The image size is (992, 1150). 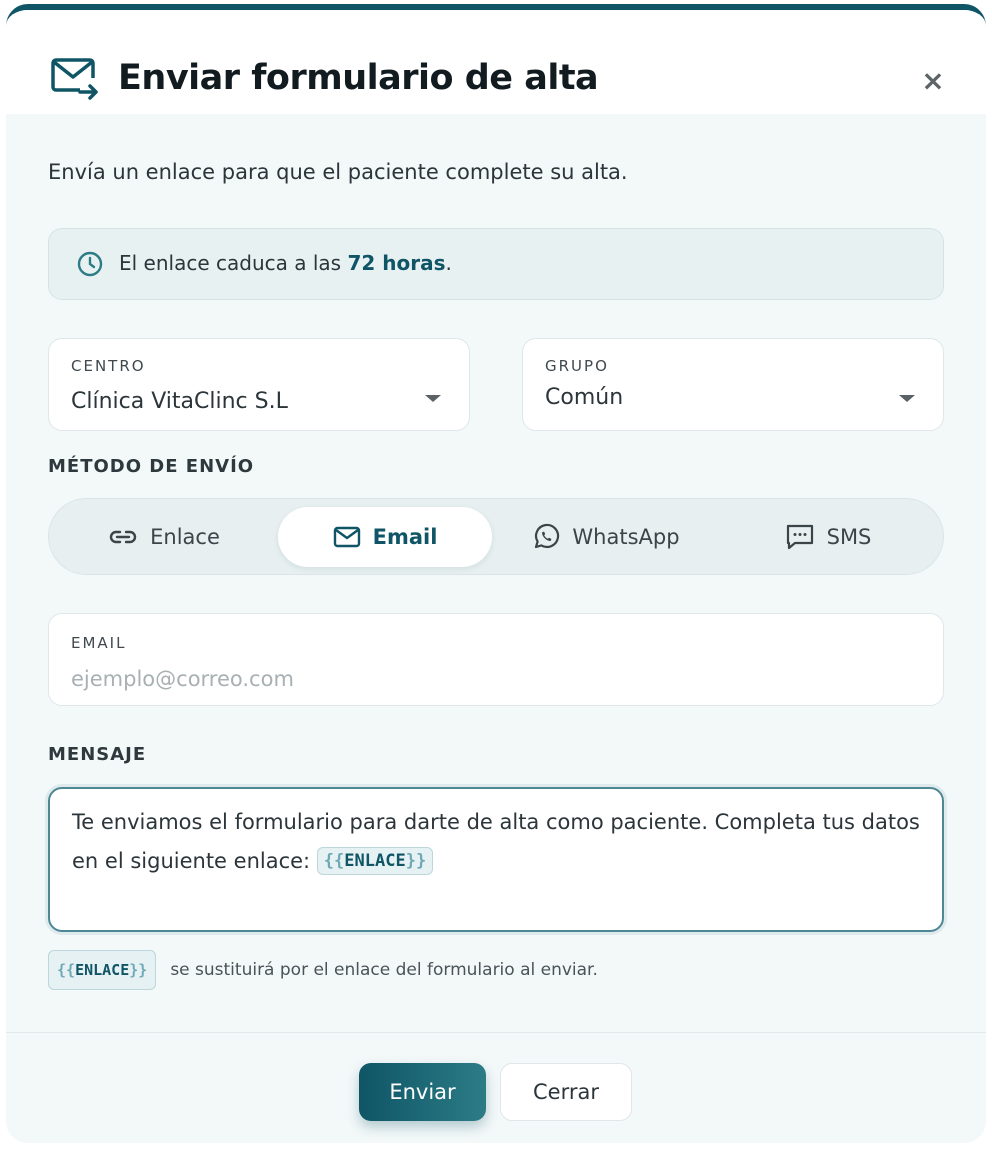 I want to click on sms-icon, so click(x=799, y=537).